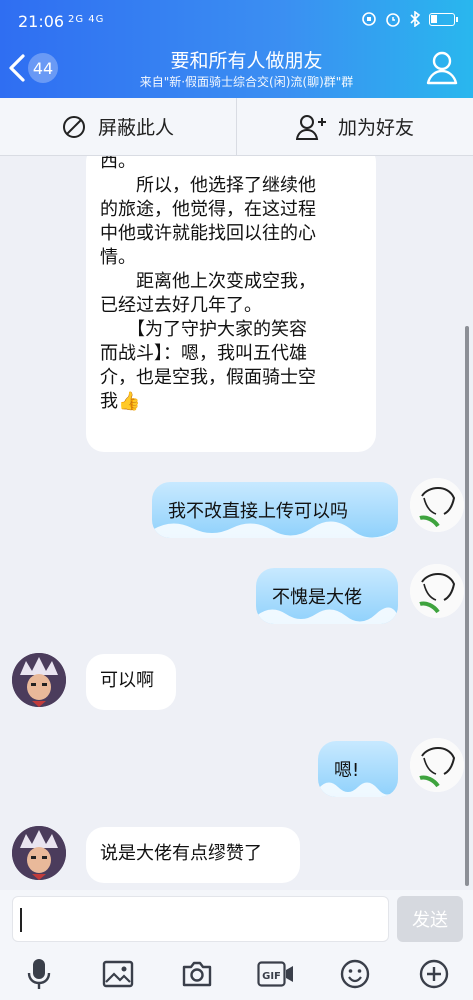  I want to click on message-bubble-received: 说是大佬有点缪赞了, so click(193, 855).